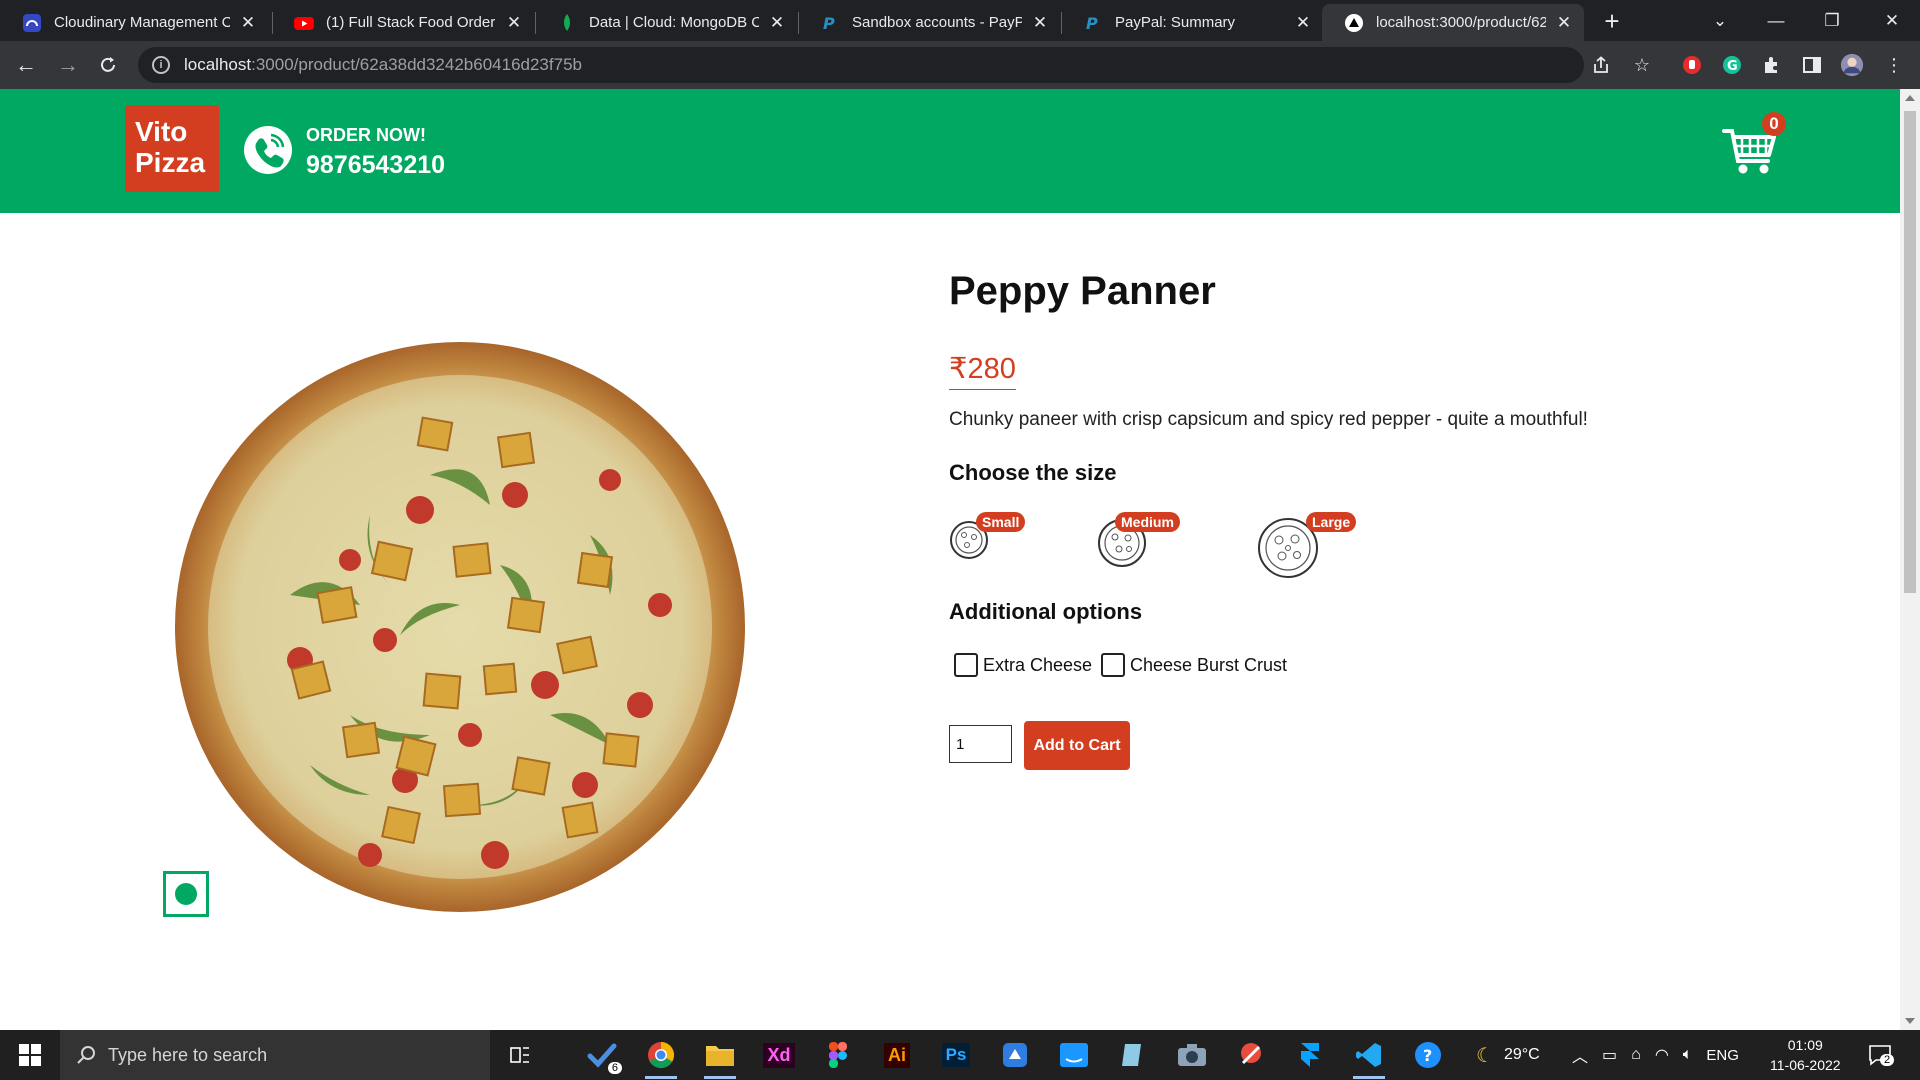  Describe the element at coordinates (1508, 1055) in the screenshot. I see `weather-widget: ☾ 29°C` at that location.